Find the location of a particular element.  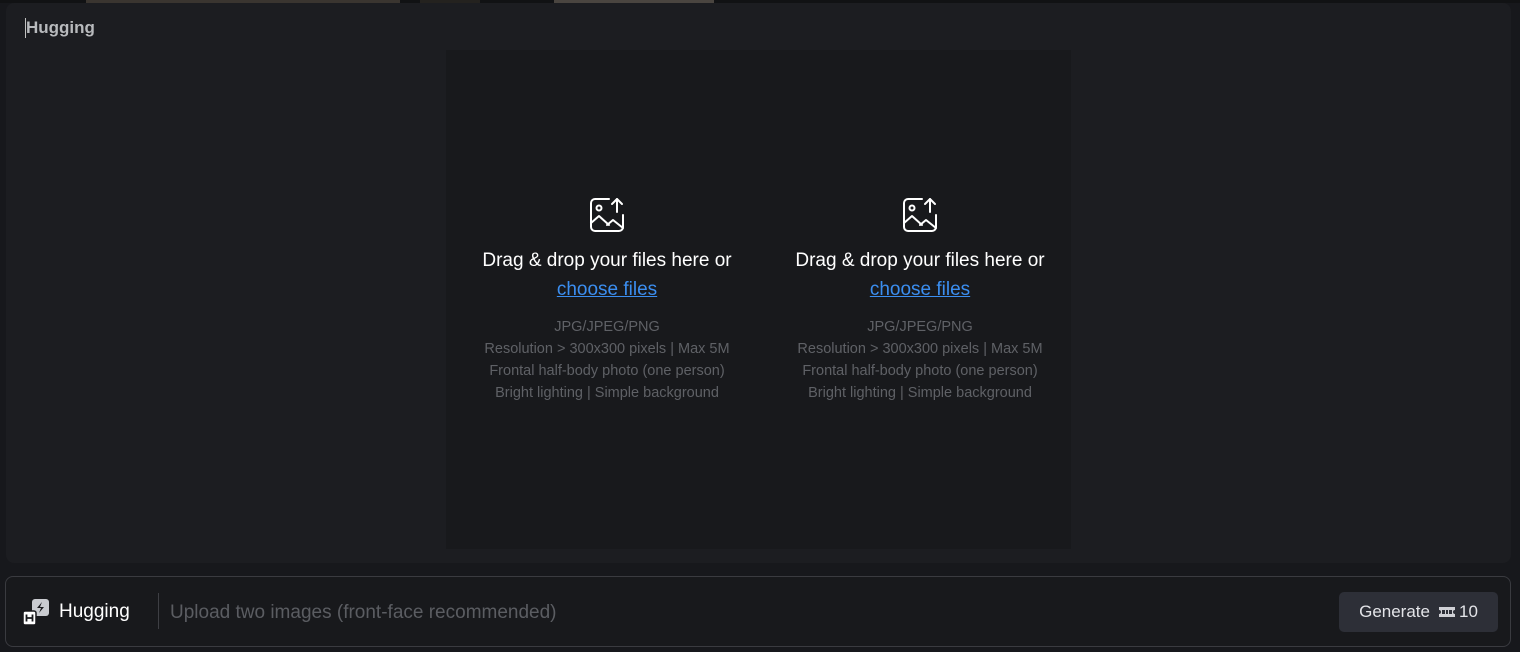

brand-name: Hugging is located at coordinates (94, 611).